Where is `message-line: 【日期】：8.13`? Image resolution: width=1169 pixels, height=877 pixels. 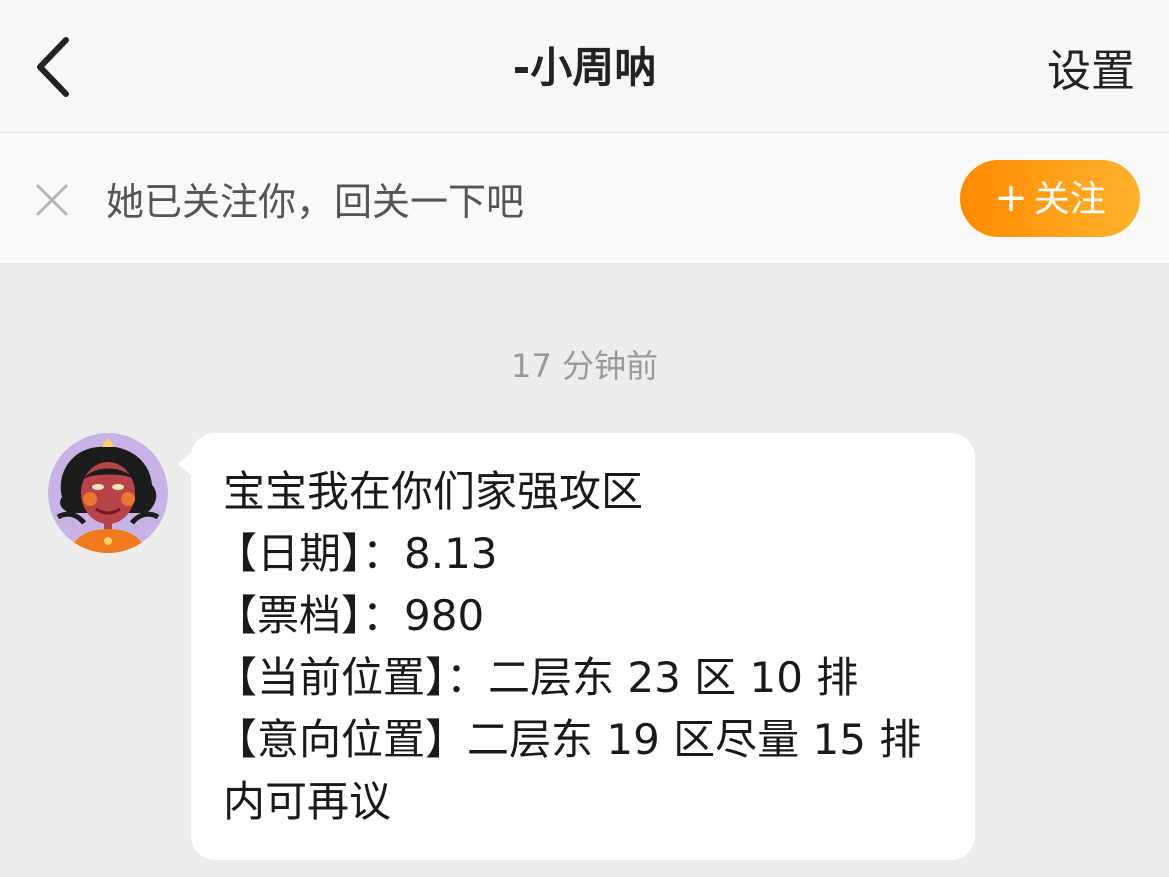
message-line: 【日期】：8.13 is located at coordinates (356, 553).